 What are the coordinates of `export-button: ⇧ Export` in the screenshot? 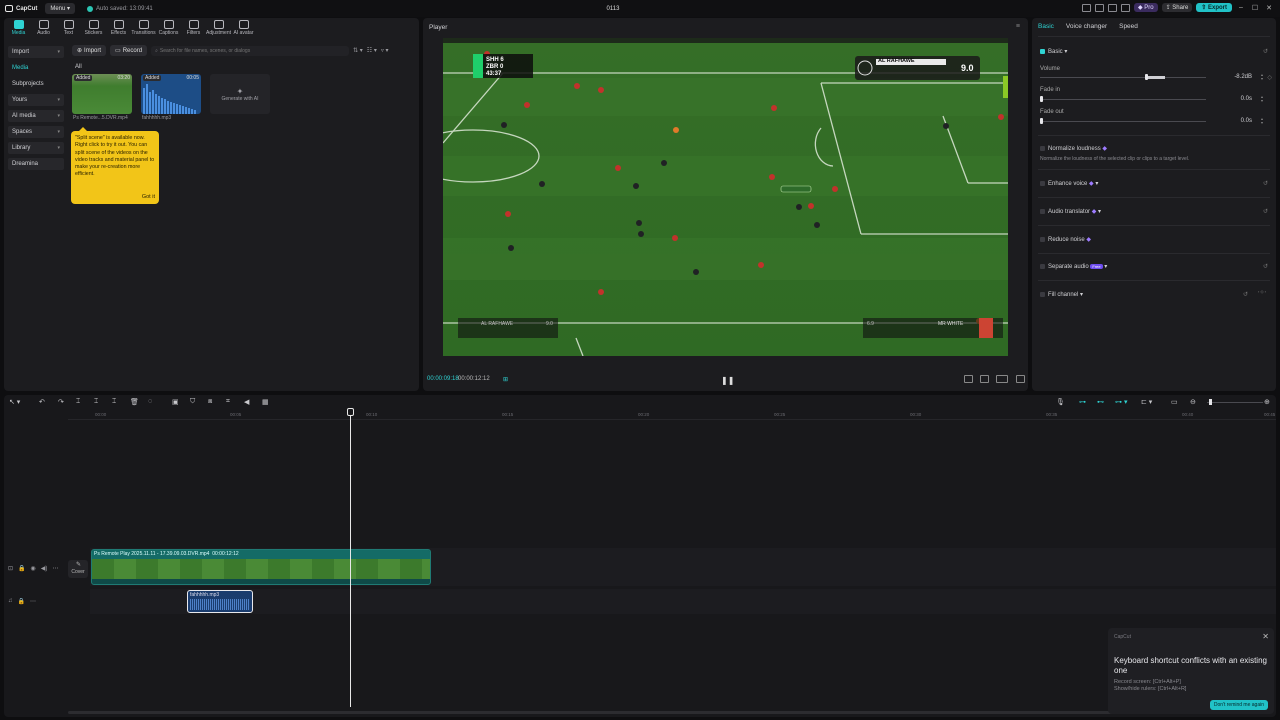 It's located at (1214, 7).